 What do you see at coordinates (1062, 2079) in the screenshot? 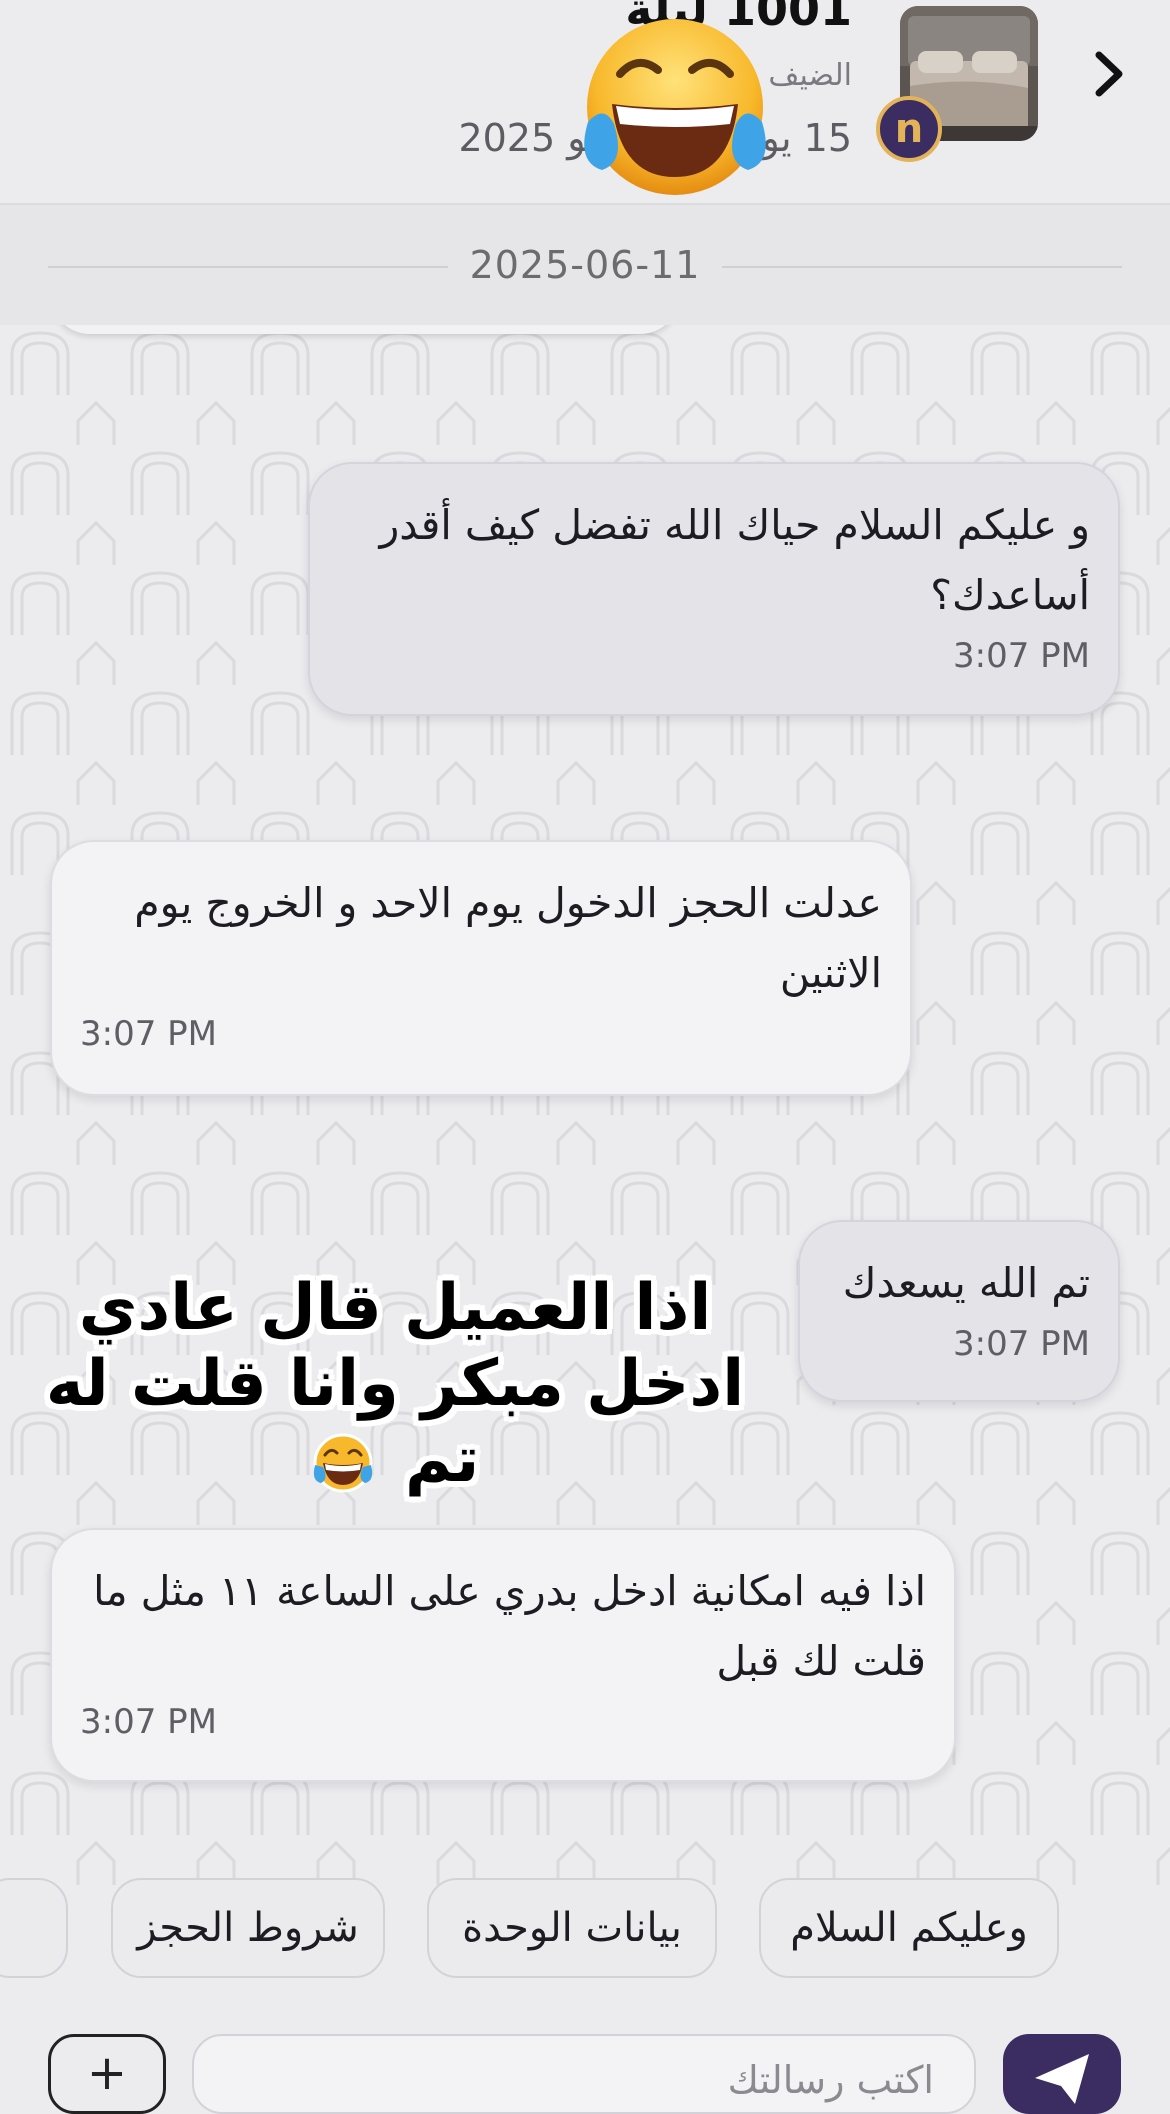
I see `send-icon` at bounding box center [1062, 2079].